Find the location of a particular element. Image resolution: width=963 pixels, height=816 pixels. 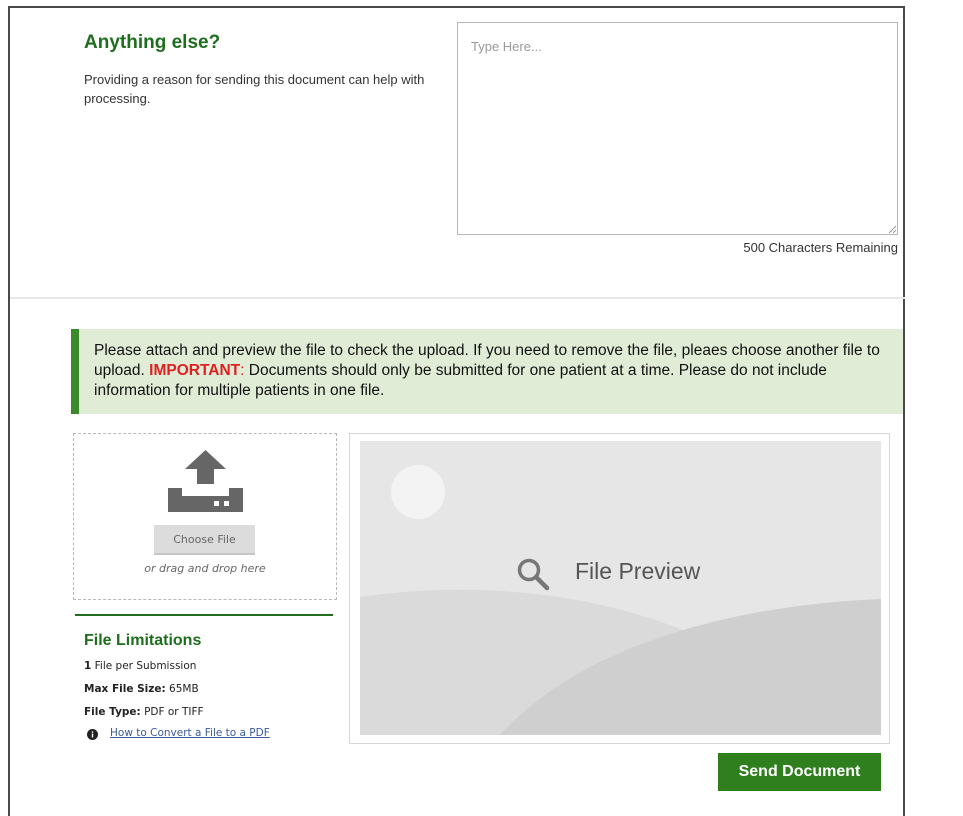

files-per-submission: 1 File per Submission is located at coordinates (140, 666).